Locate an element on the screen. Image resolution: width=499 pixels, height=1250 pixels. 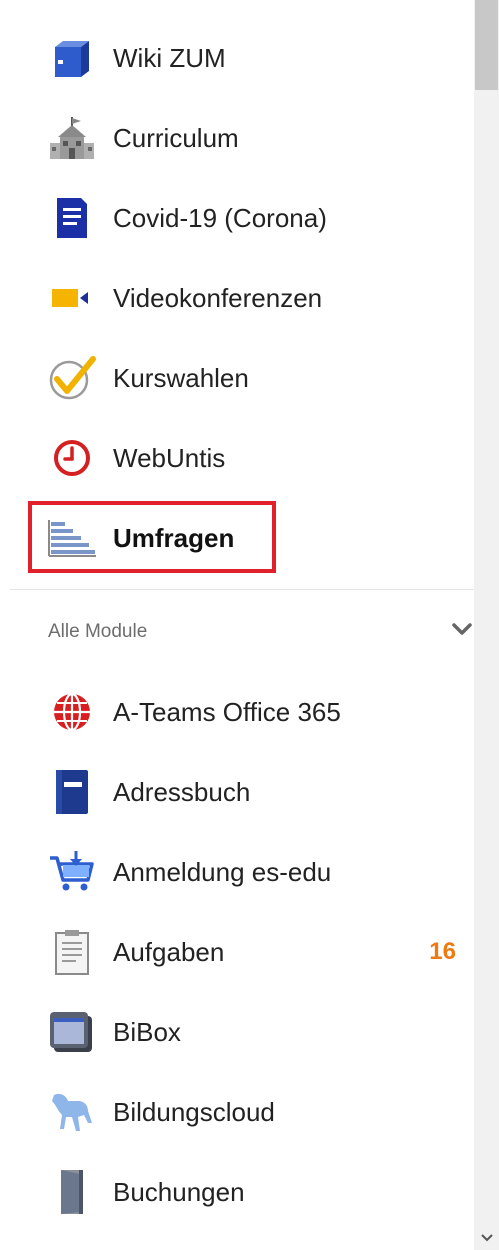
menu-item-label: BiBox is located at coordinates (147, 1031).